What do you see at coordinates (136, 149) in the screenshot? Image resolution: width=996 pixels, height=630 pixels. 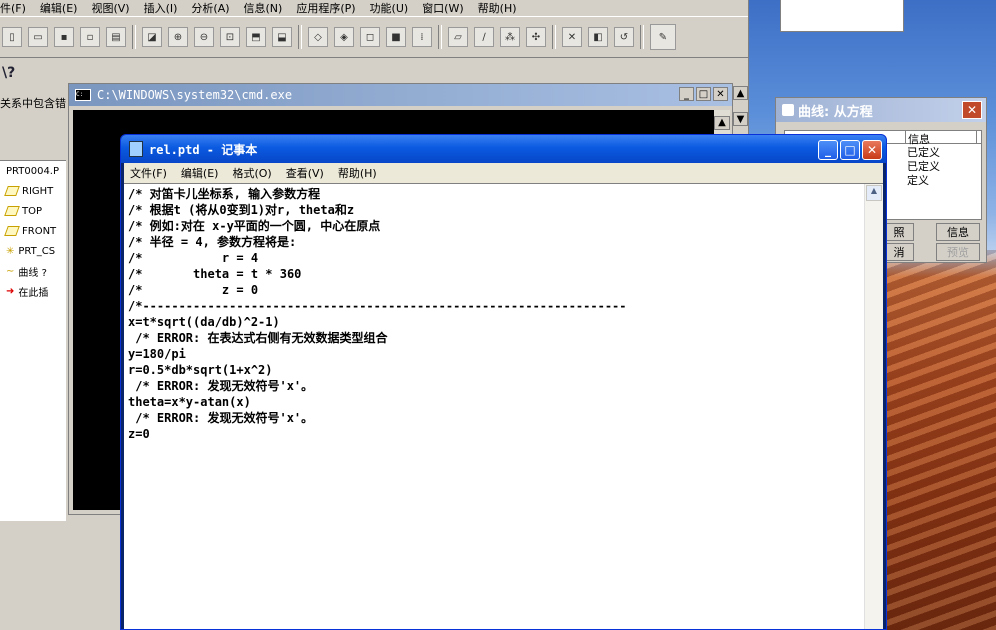 I see `notepad-icon` at bounding box center [136, 149].